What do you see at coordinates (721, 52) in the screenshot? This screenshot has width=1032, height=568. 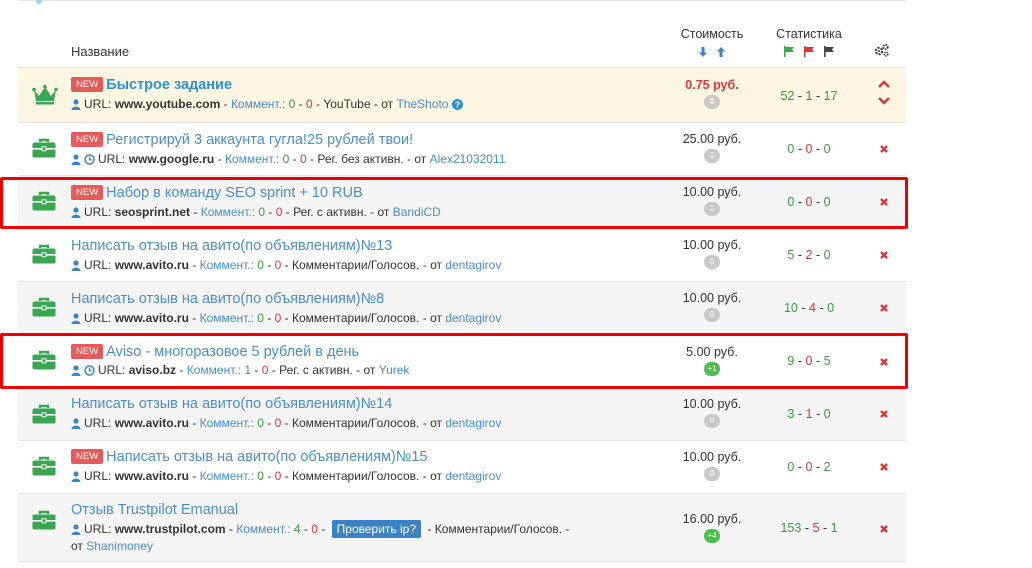 I see `sort-up-arrow-icon` at bounding box center [721, 52].